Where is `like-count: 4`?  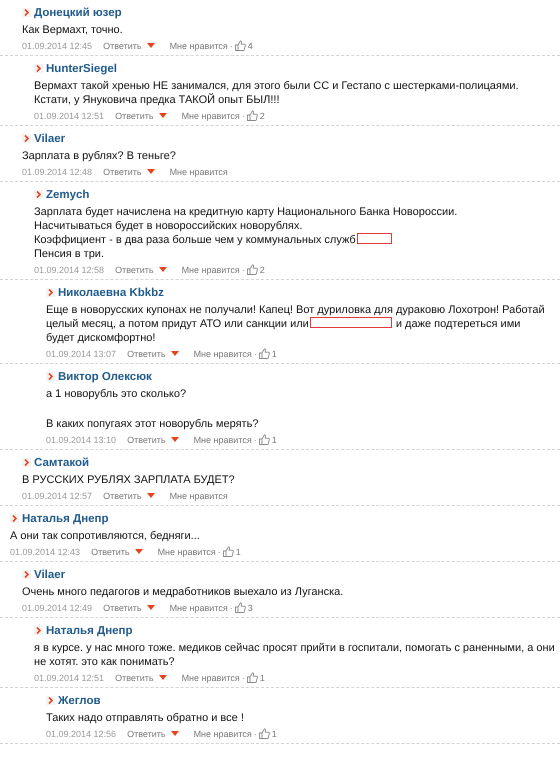
like-count: 4 is located at coordinates (250, 45).